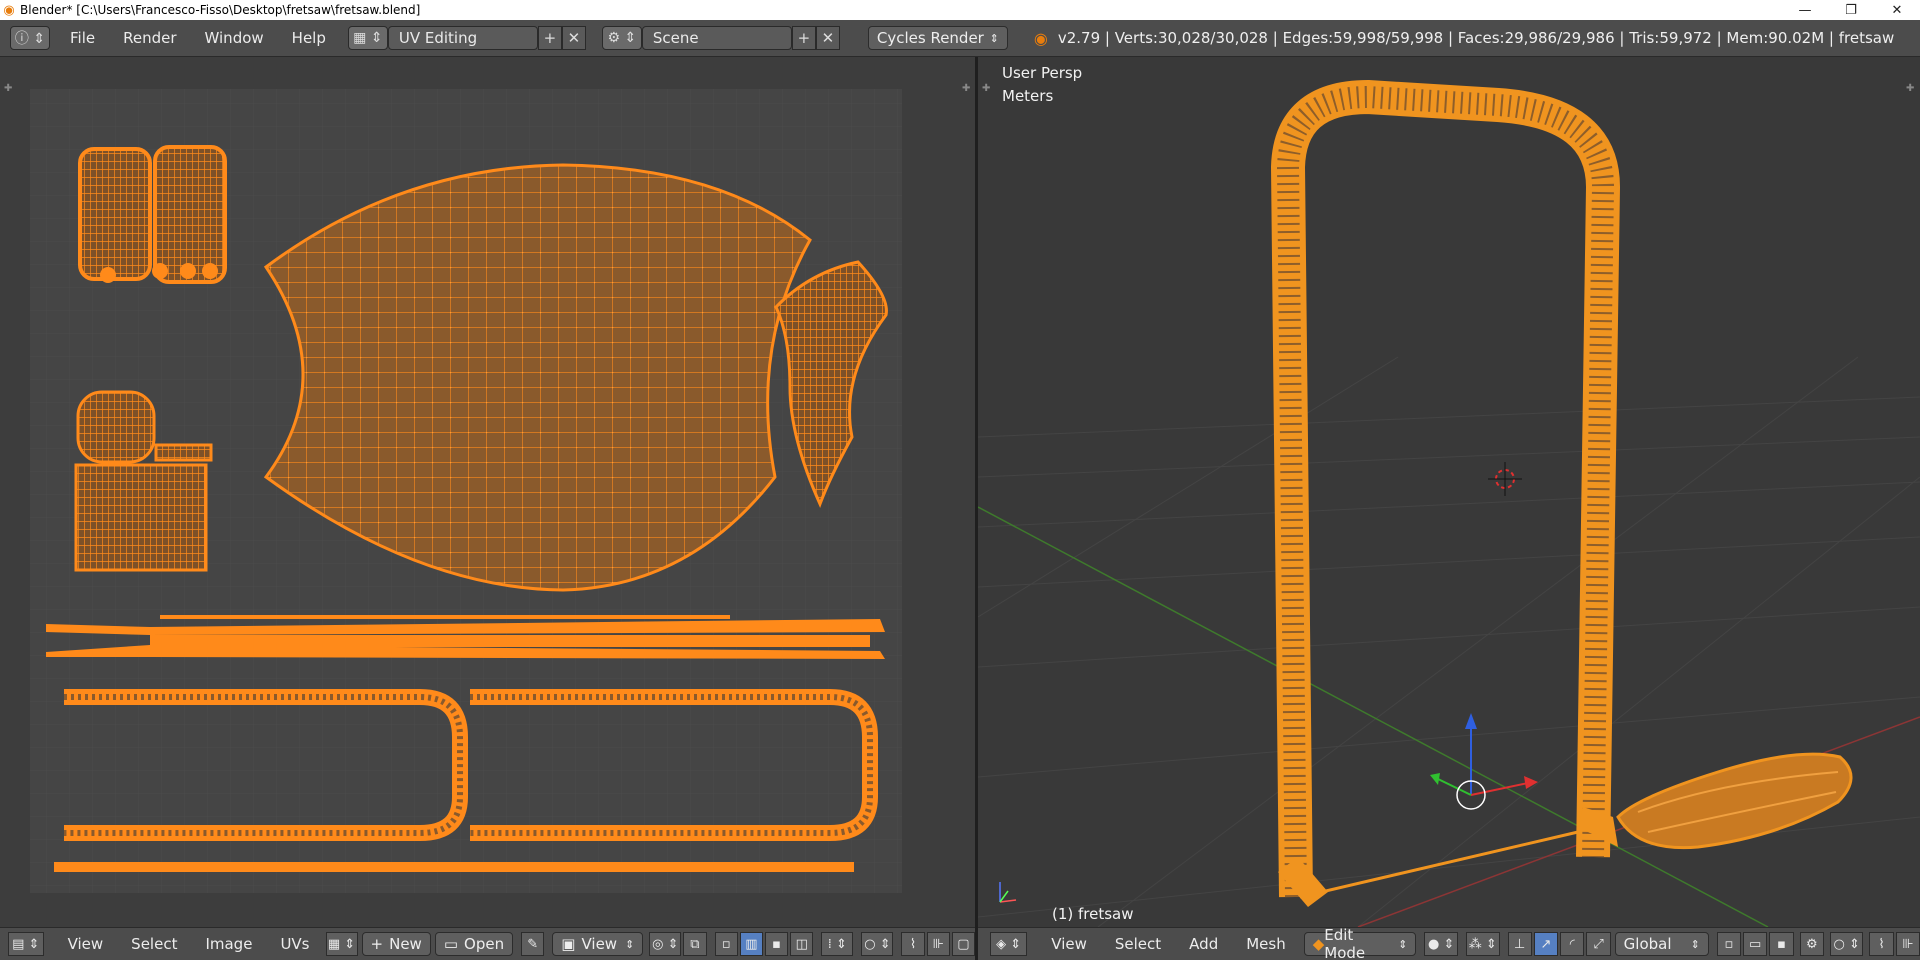  I want to click on new-image-button: + New, so click(396, 944).